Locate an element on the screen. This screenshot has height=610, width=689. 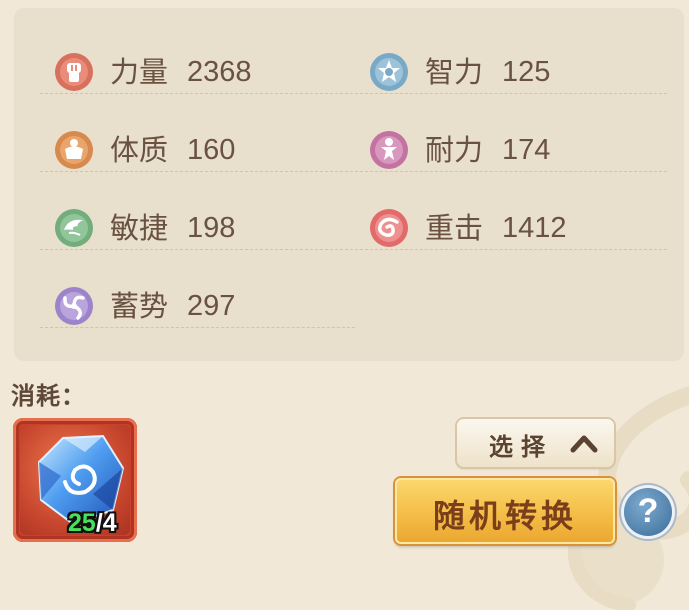
random-convert-button: 随机转换 is located at coordinates (505, 511).